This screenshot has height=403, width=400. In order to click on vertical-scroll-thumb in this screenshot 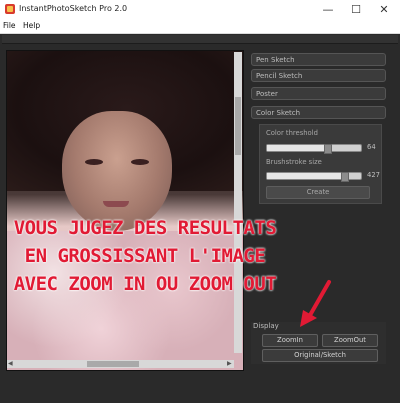, I will do `click(238, 126)`.